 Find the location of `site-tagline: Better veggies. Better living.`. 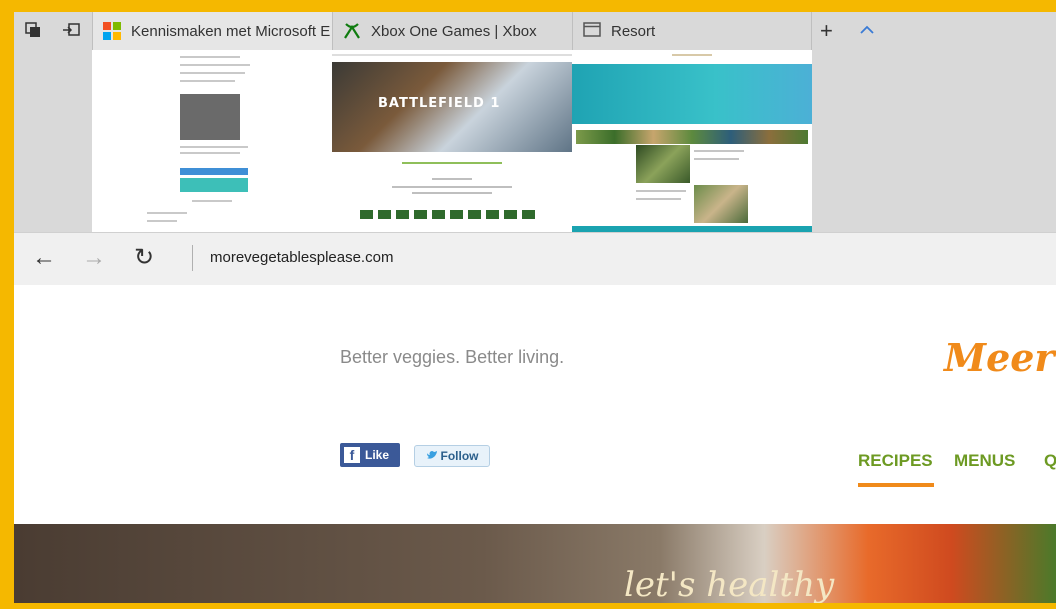

site-tagline: Better veggies. Better living. is located at coordinates (452, 357).